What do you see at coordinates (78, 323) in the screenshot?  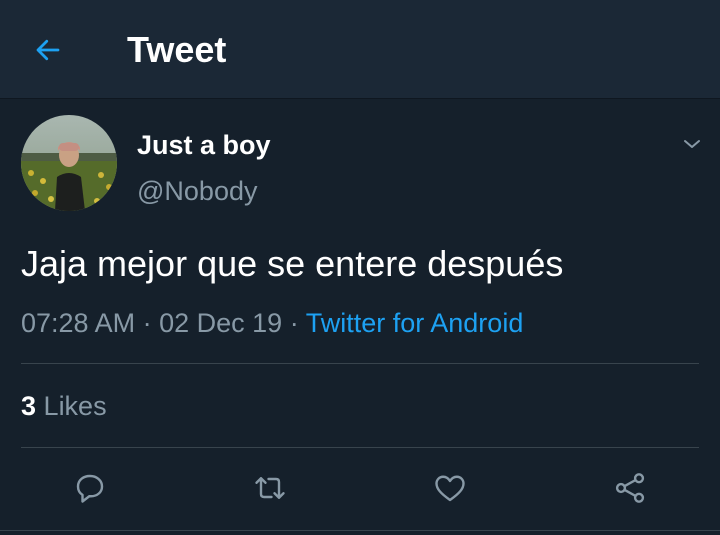 I see `tweet-time: 07:28 AM` at bounding box center [78, 323].